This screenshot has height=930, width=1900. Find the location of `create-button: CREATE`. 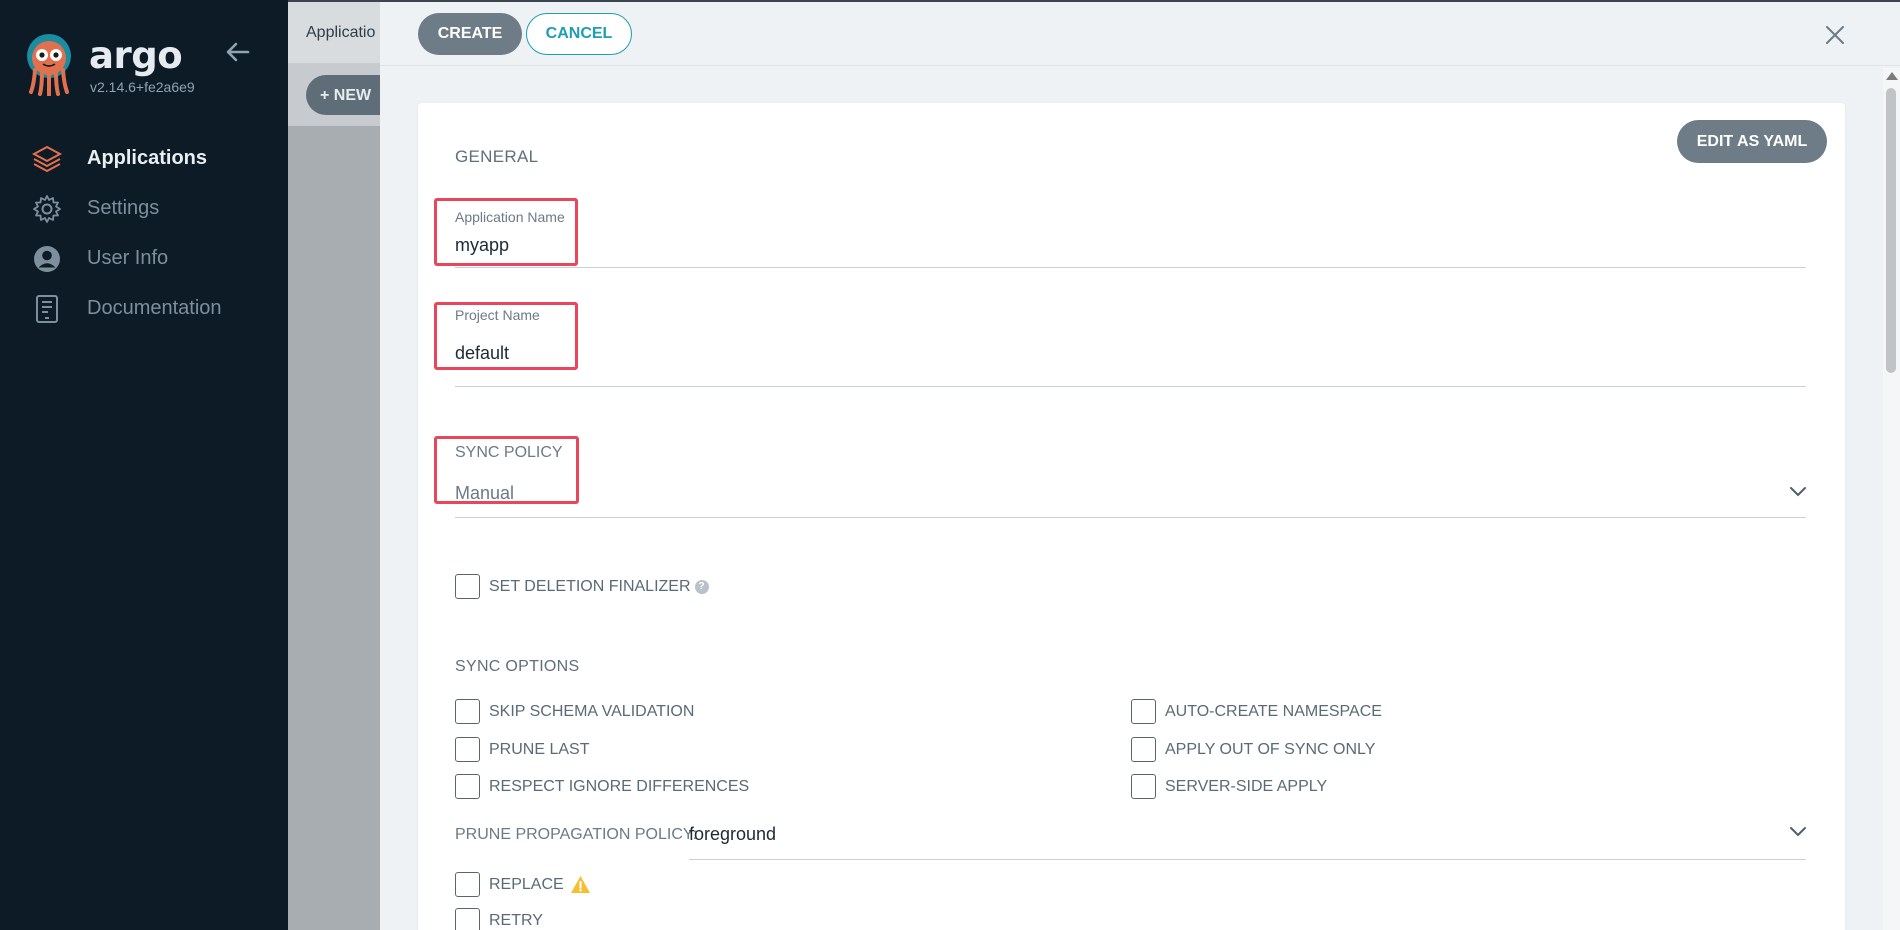

create-button: CREATE is located at coordinates (470, 34).